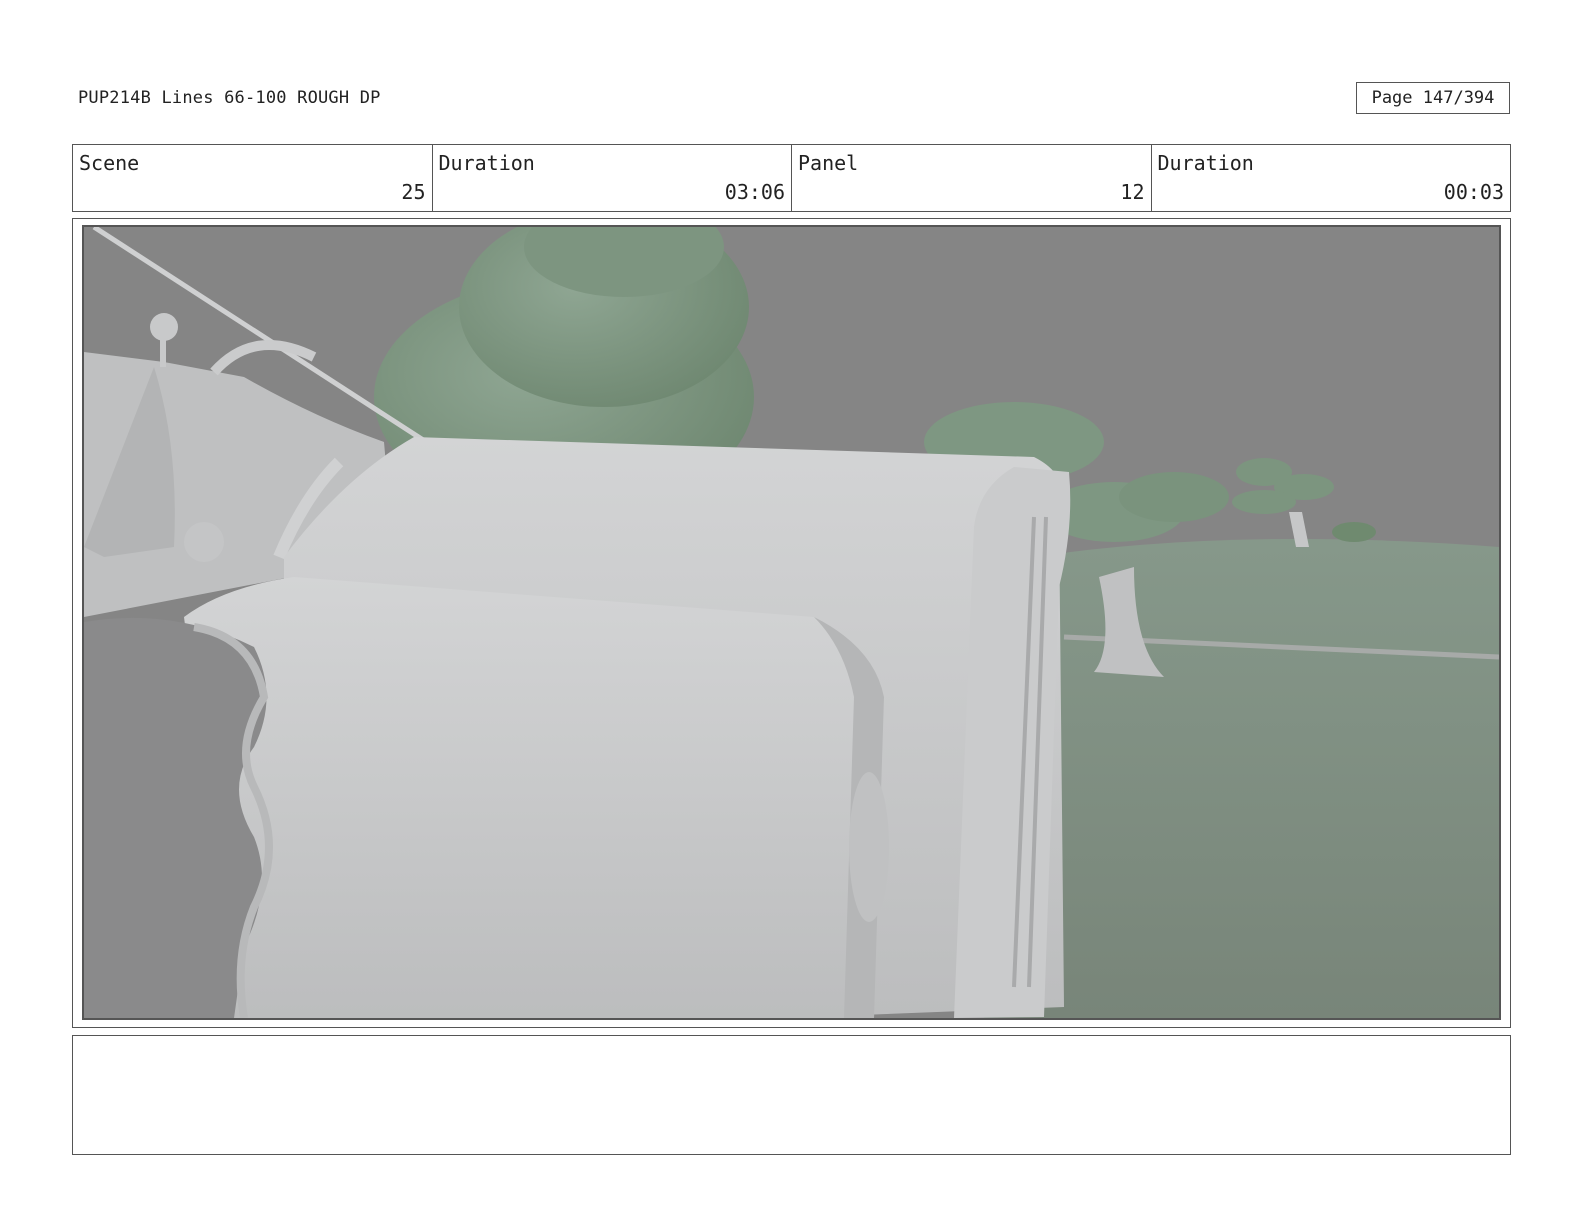  Describe the element at coordinates (828, 163) in the screenshot. I see `panel-label: Panel` at that location.